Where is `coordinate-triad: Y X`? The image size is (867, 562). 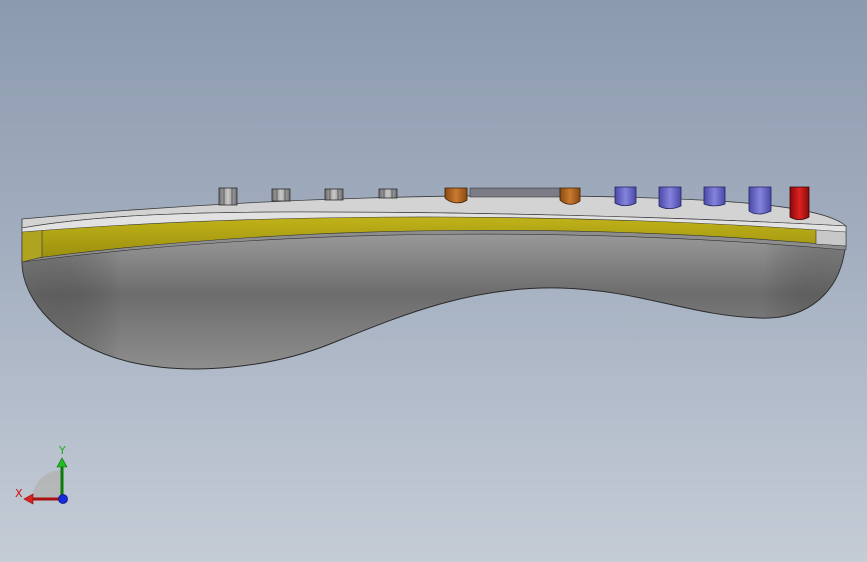 coordinate-triad: Y X is located at coordinates (44, 475).